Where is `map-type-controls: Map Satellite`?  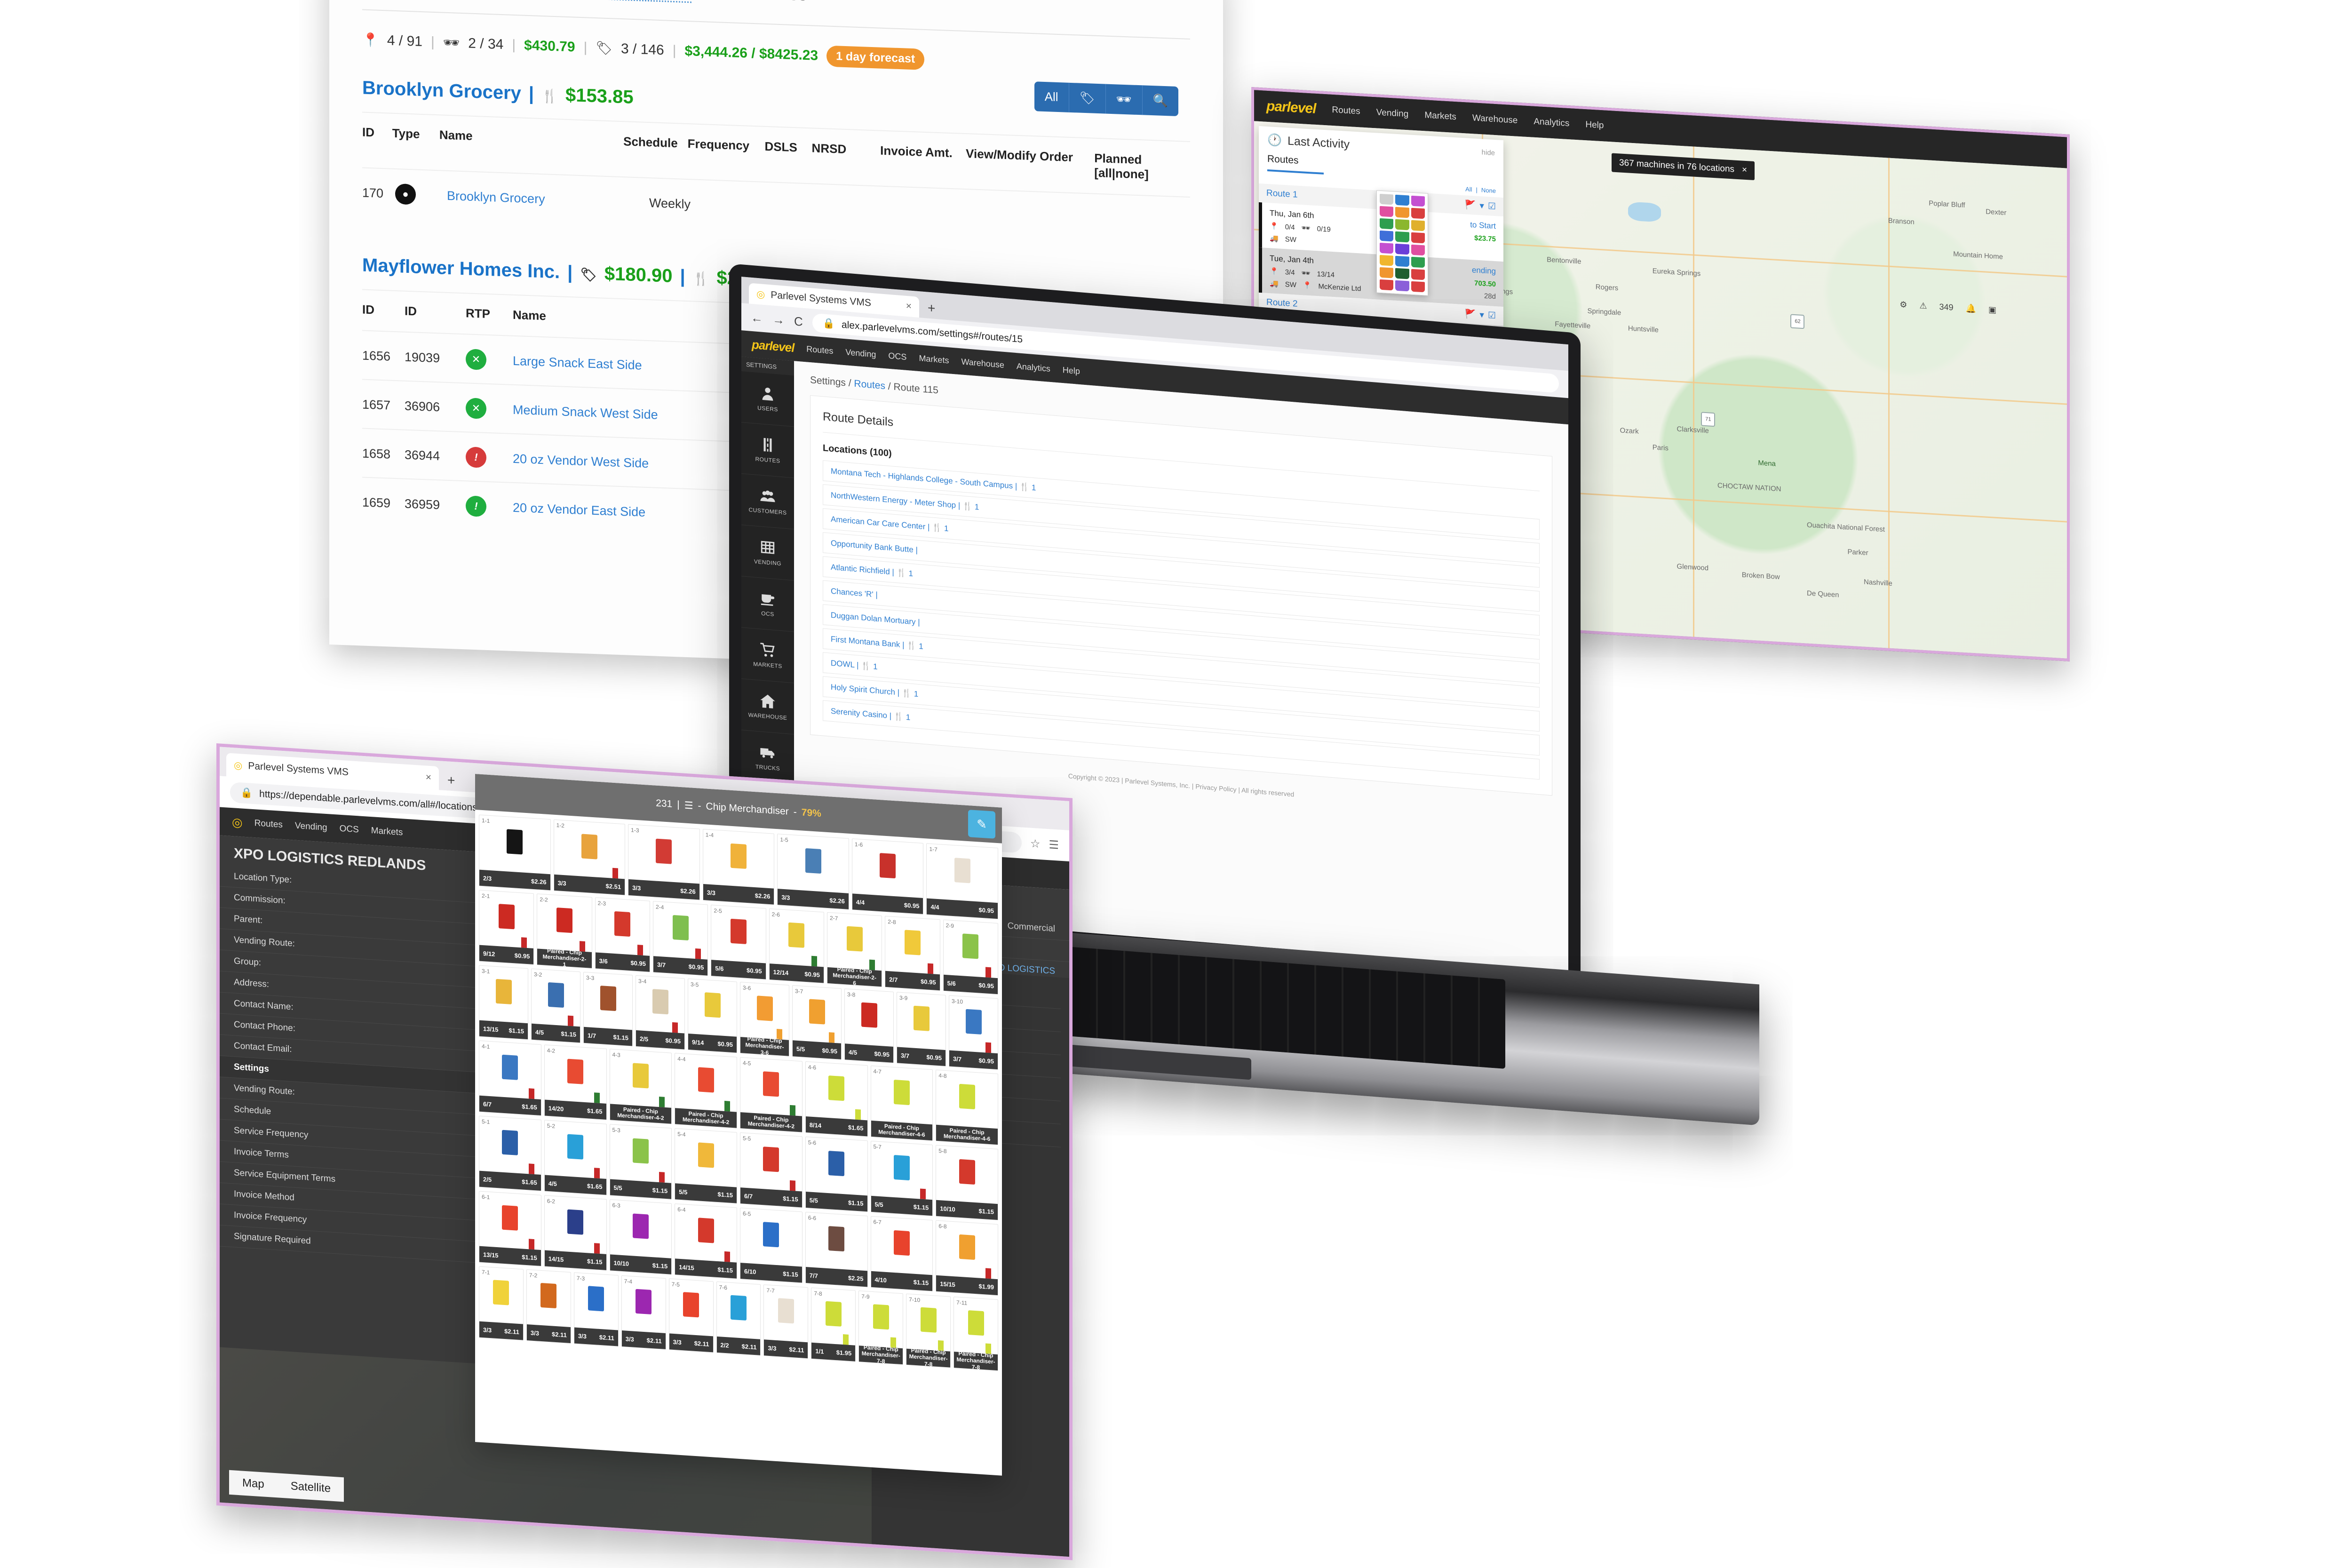
map-type-controls: Map Satellite is located at coordinates (286, 1486).